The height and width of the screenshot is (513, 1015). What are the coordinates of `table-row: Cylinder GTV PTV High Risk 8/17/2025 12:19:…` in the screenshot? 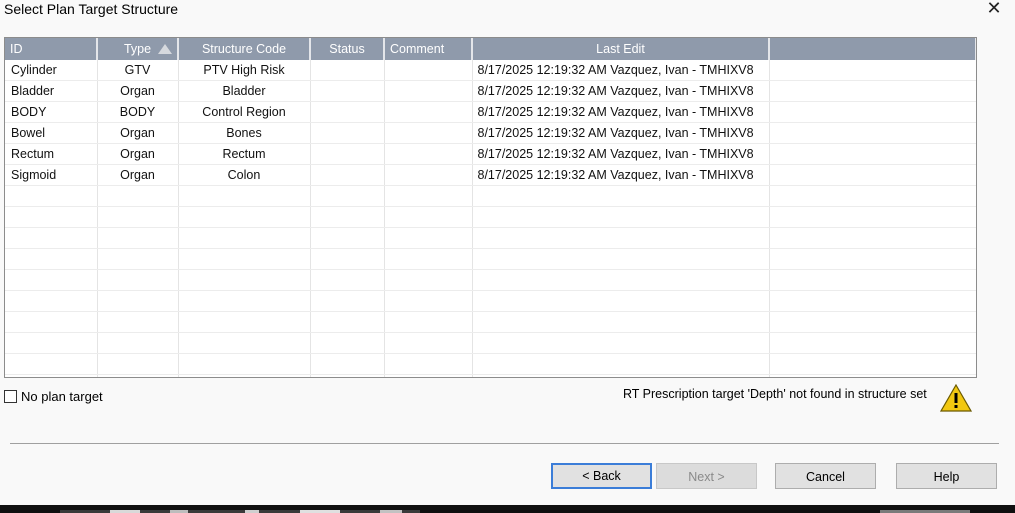 It's located at (490, 70).